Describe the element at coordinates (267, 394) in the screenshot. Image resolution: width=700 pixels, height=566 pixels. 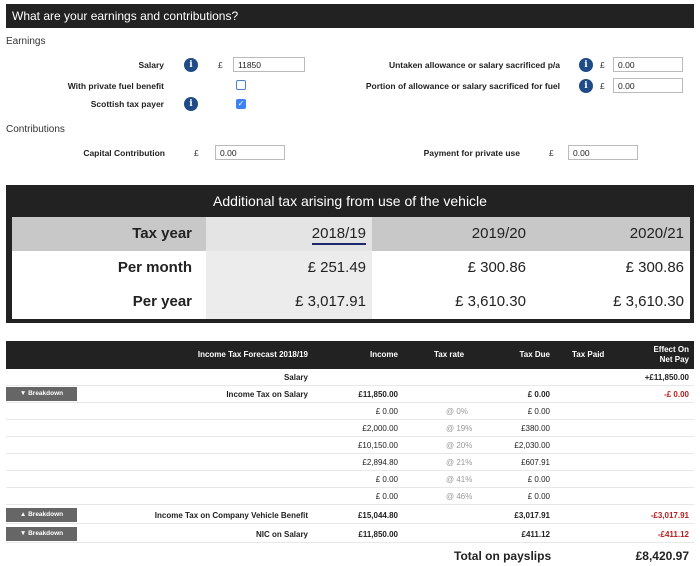
I see `income-tax-salary-label: Income Tax on Salary` at that location.